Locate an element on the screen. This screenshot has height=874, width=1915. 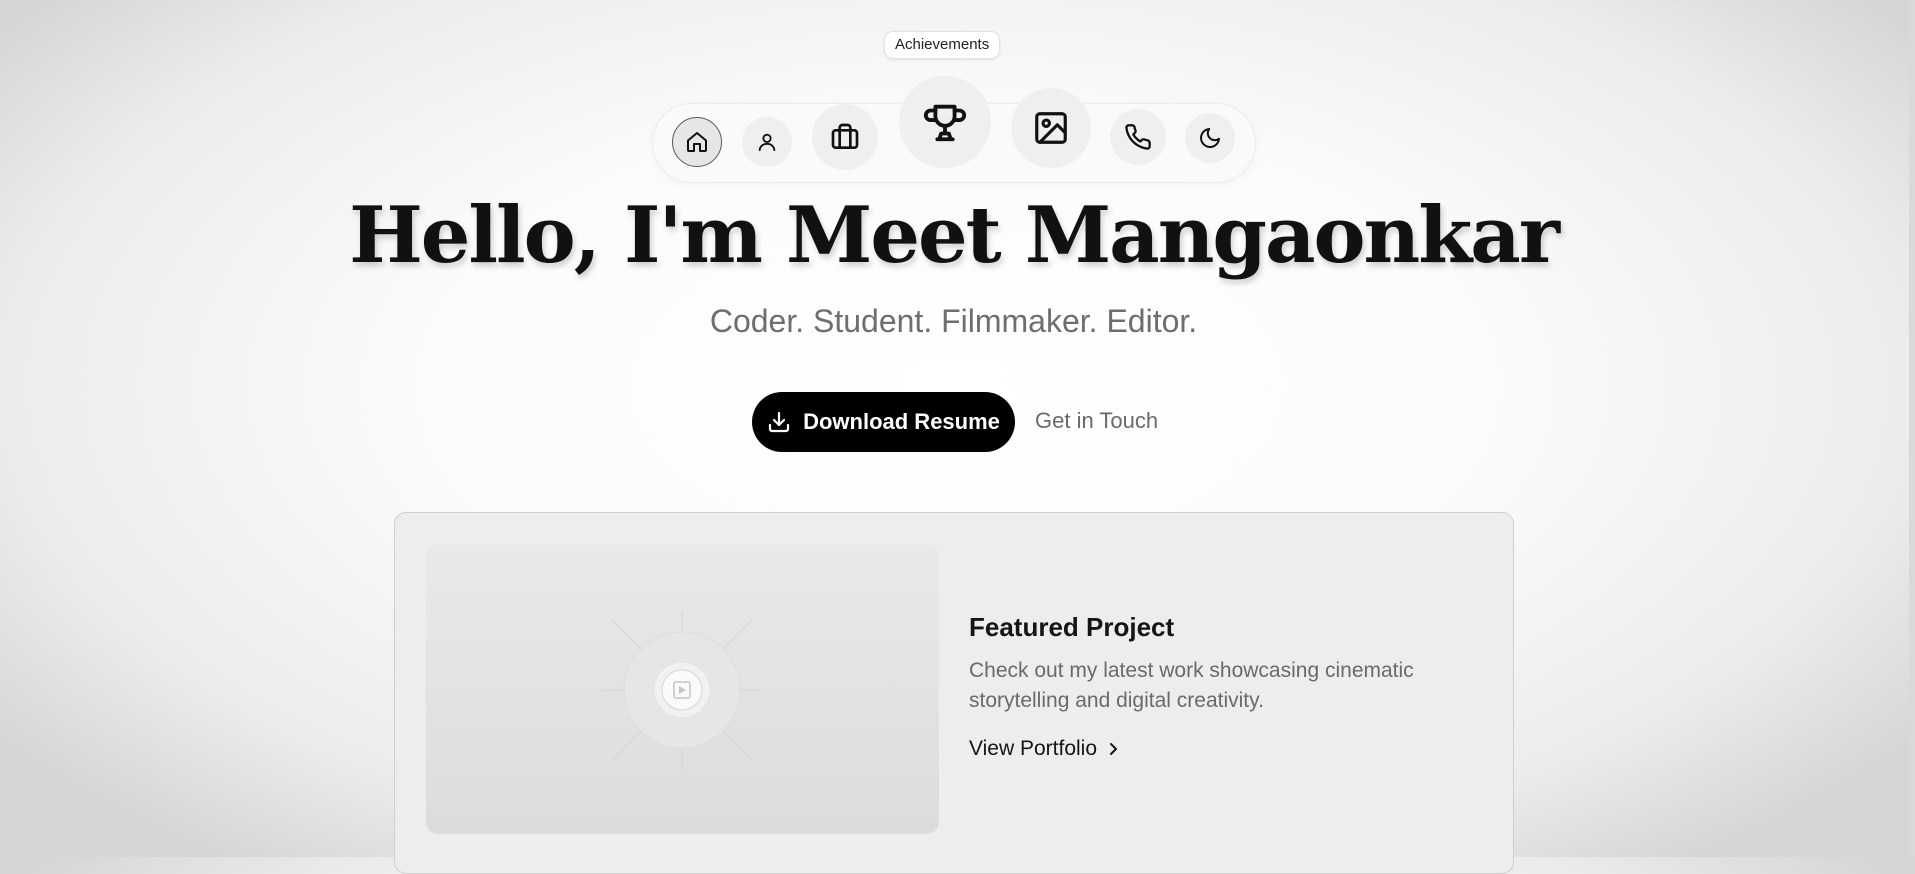
nav-achievements-button is located at coordinates (945, 122).